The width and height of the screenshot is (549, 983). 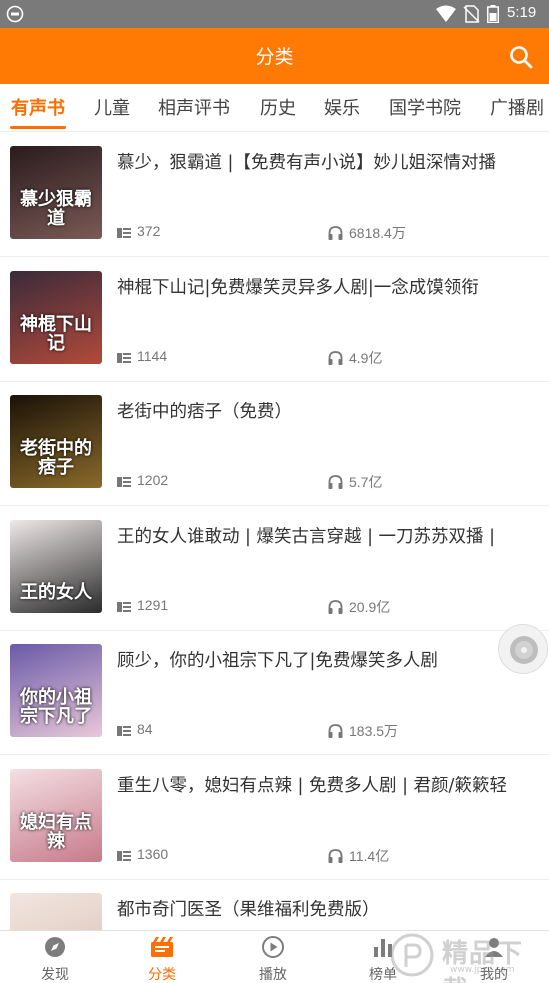 I want to click on list-item: 王的女人 王的女人谁敢动 | 爆笑古言穿越 | 一刀苏苏双播 | 1291 20.9亿, so click(x=274, y=568).